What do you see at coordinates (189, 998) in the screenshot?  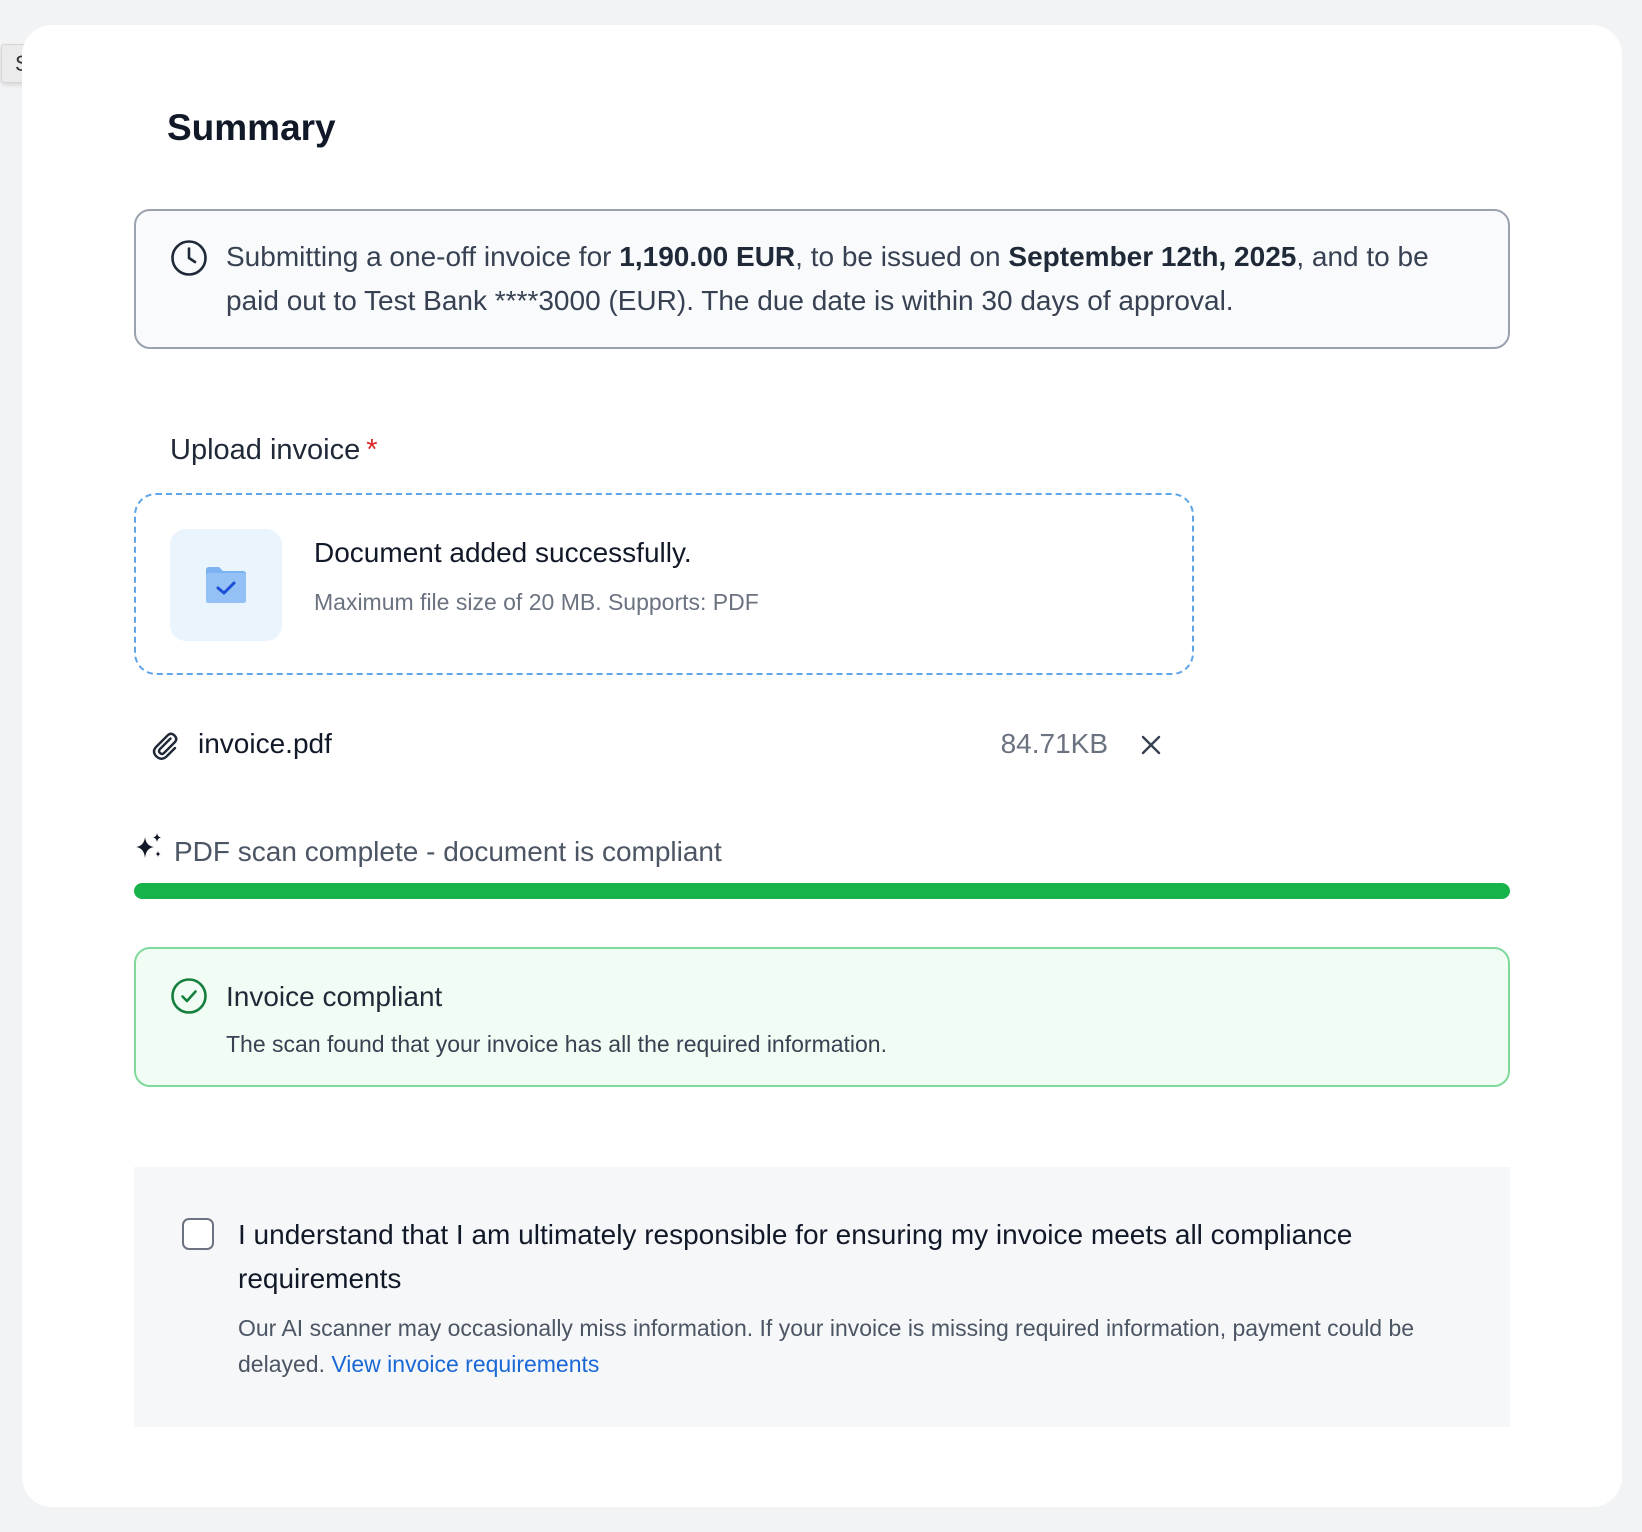 I see `check-circle-icon` at bounding box center [189, 998].